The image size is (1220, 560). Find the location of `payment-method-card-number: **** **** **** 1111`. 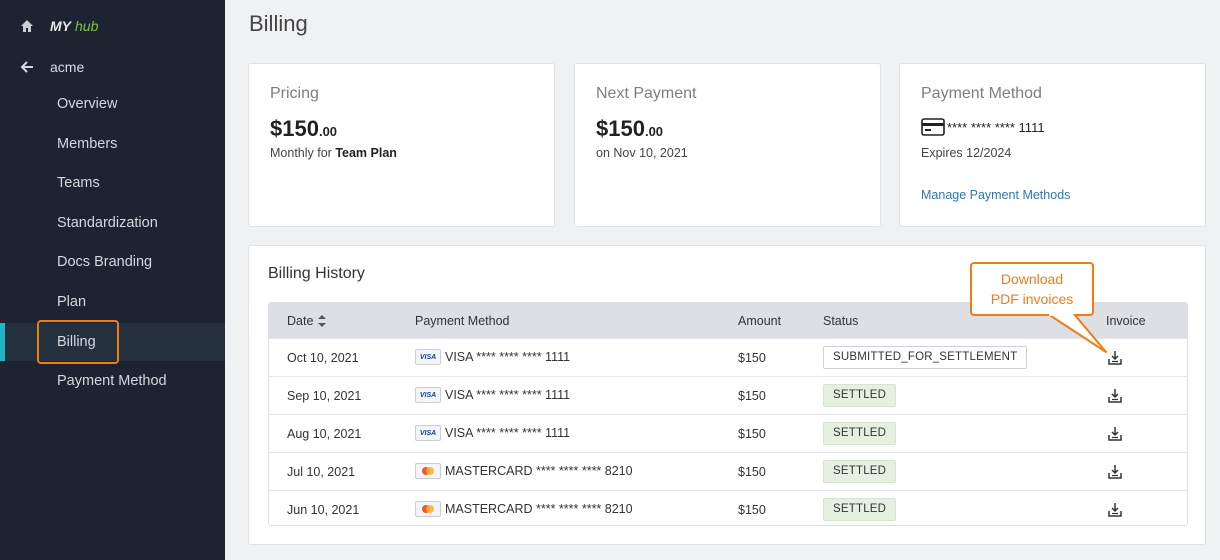

payment-method-card-number: **** **** **** 1111 is located at coordinates (996, 127).